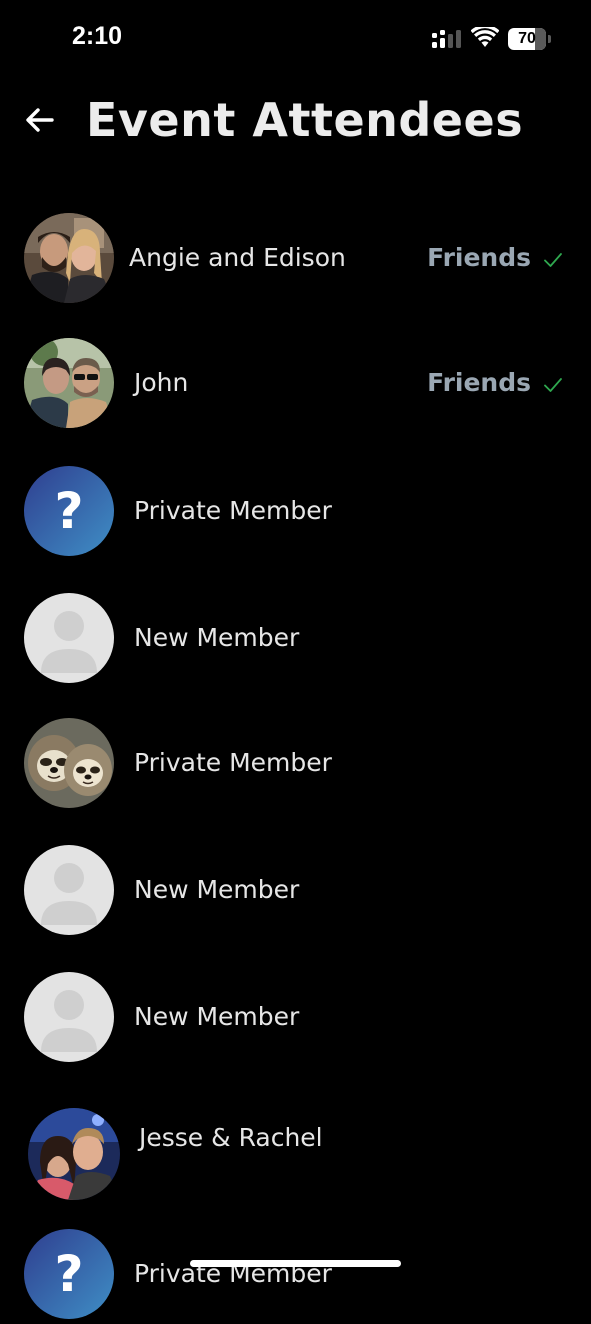 The width and height of the screenshot is (591, 1324). I want to click on status-time: 2:10, so click(97, 36).